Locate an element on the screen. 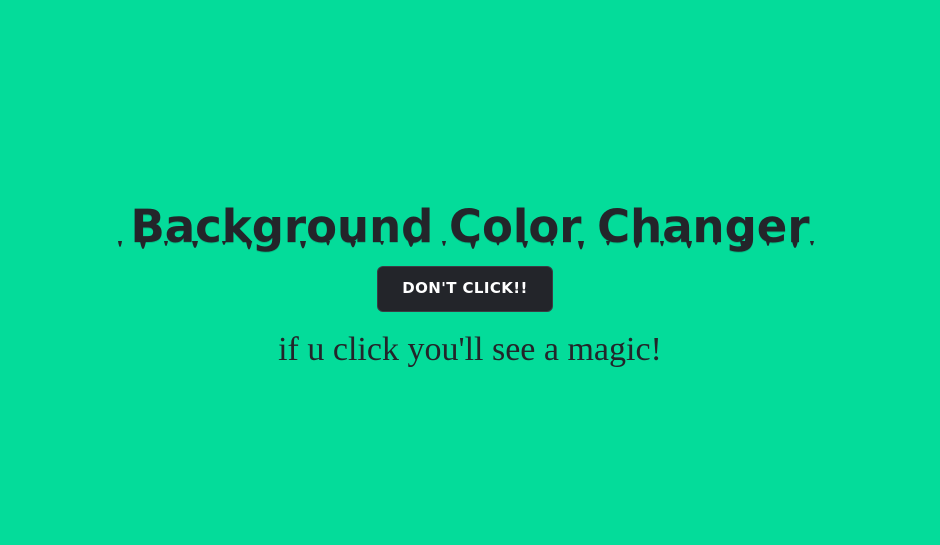 The height and width of the screenshot is (545, 940). page-title: Background Color Changer is located at coordinates (470, 226).